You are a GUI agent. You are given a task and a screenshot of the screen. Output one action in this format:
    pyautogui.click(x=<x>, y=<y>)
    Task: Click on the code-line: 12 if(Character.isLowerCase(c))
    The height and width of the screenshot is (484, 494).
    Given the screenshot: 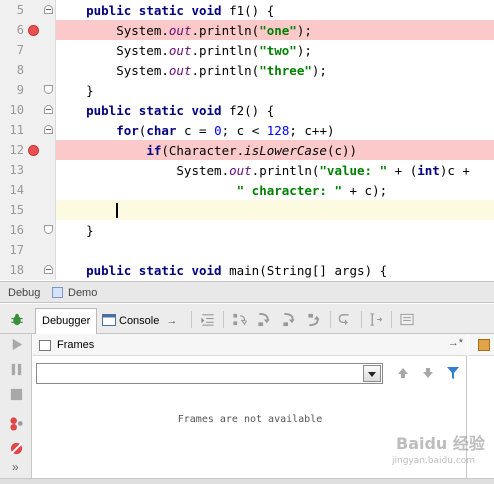 What is the action you would take?
    pyautogui.click(x=247, y=150)
    